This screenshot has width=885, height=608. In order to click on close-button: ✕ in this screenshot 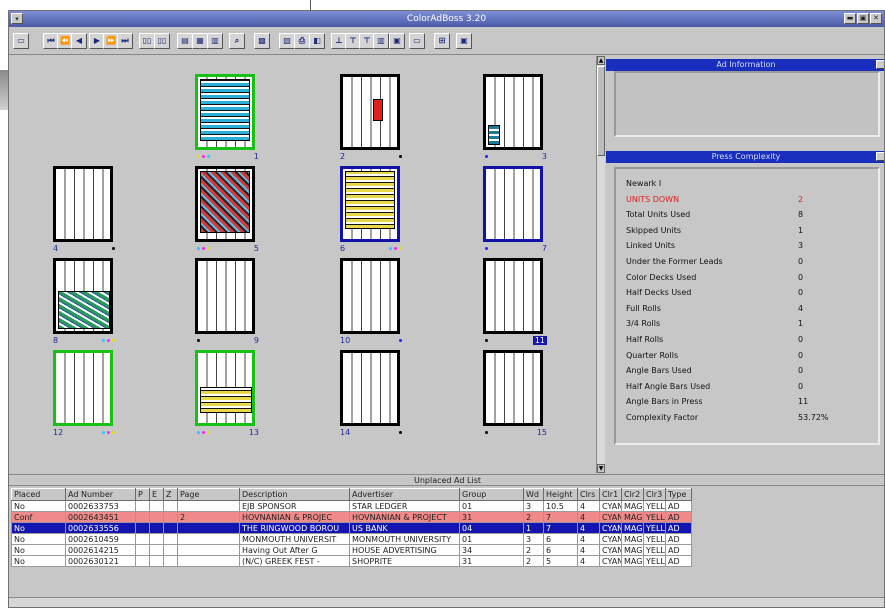, I will do `click(876, 18)`.